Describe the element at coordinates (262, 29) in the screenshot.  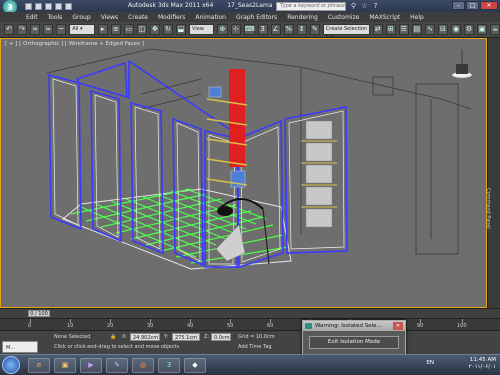
I see `snap-toggle-icon: 3` at that location.